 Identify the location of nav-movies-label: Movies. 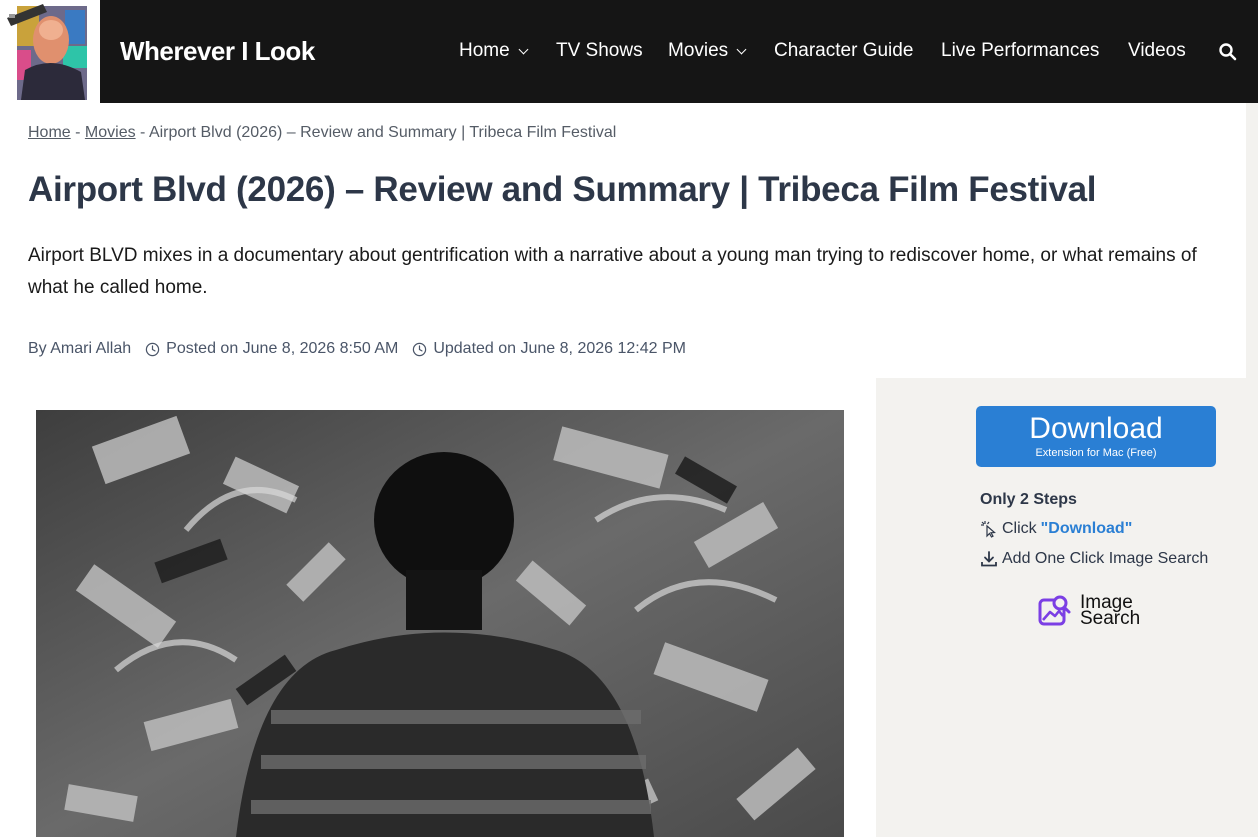
(698, 50).